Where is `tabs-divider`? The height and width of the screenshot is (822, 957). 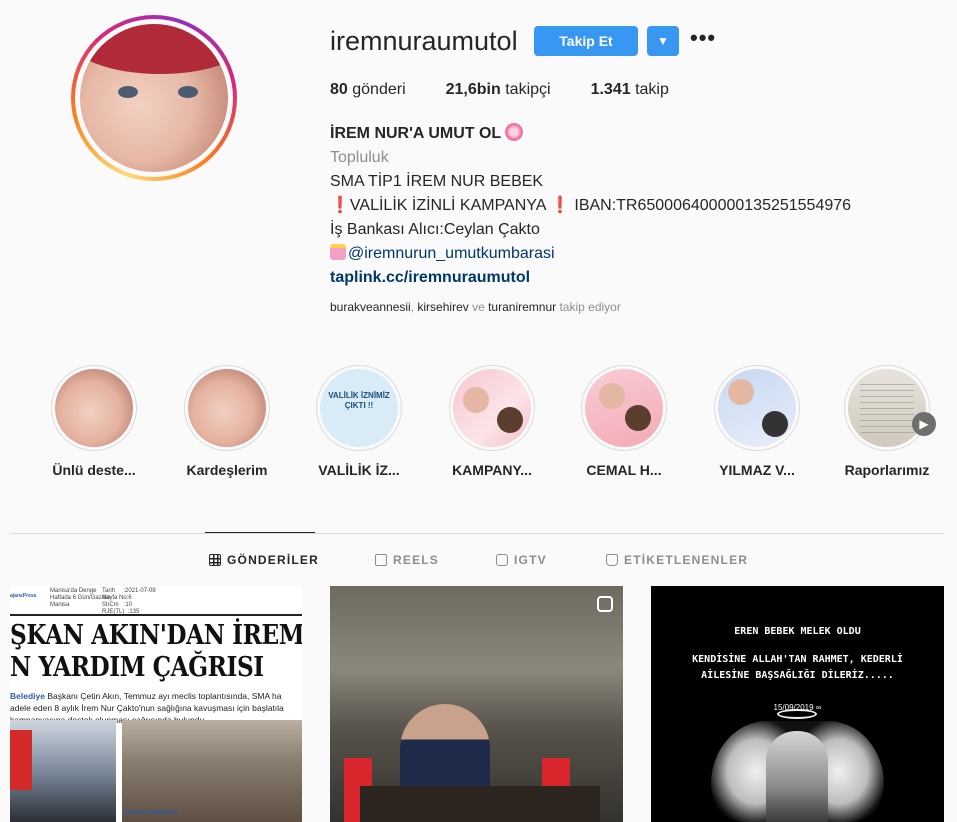 tabs-divider is located at coordinates (477, 533).